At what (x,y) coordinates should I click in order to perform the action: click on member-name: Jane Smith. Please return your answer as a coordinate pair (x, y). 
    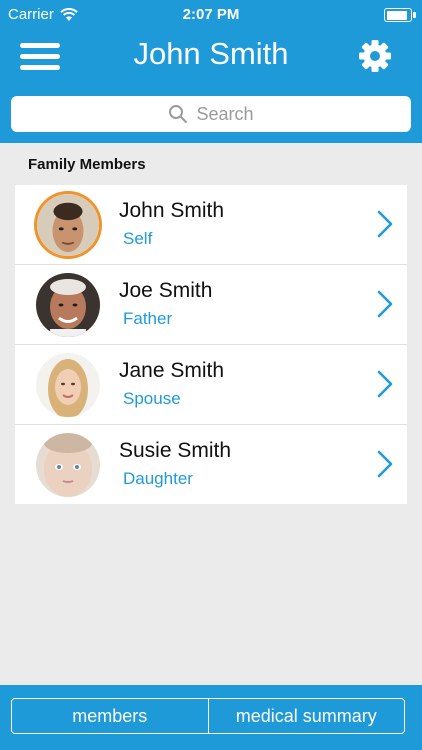
    Looking at the image, I should click on (172, 370).